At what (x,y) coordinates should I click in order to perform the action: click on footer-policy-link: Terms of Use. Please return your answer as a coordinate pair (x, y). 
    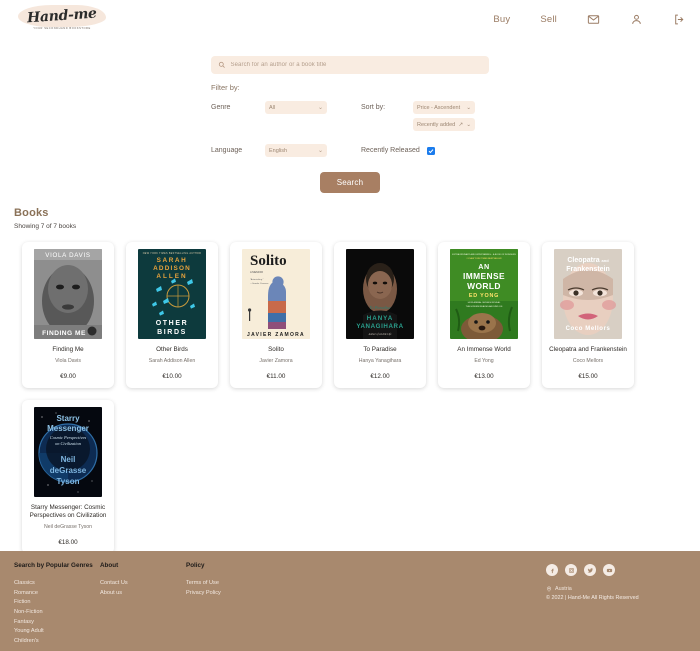
    Looking at the image, I should click on (229, 584).